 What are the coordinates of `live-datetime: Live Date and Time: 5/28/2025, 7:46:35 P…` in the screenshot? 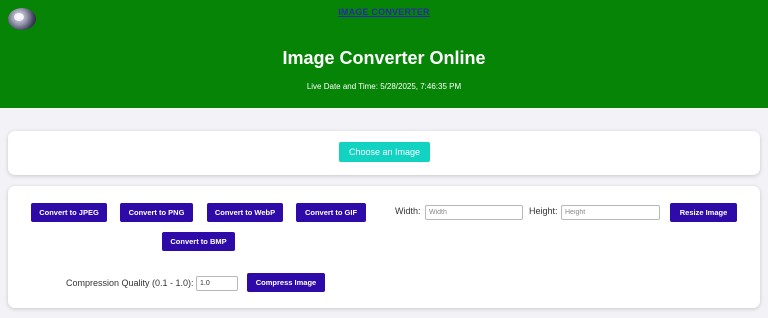 It's located at (384, 86).